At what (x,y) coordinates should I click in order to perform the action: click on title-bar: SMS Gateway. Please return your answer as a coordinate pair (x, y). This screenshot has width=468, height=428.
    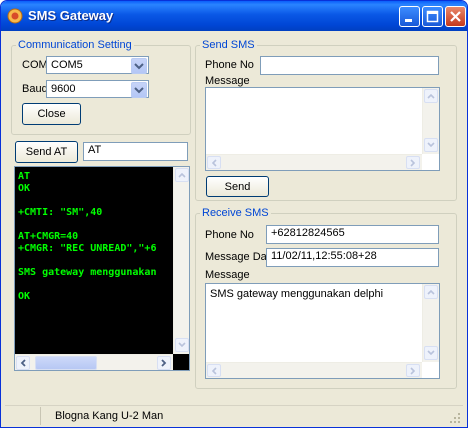
    Looking at the image, I should click on (234, 16).